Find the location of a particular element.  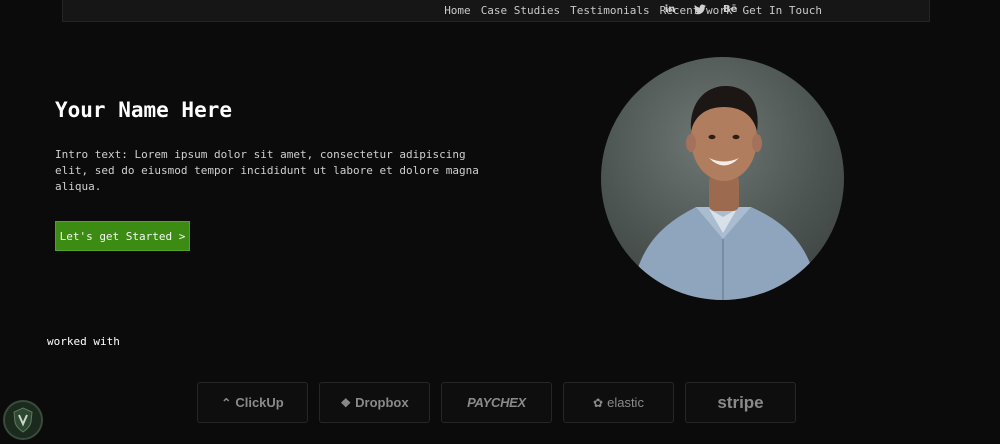

clickup-logo: ⌃ ClickUp is located at coordinates (252, 402).